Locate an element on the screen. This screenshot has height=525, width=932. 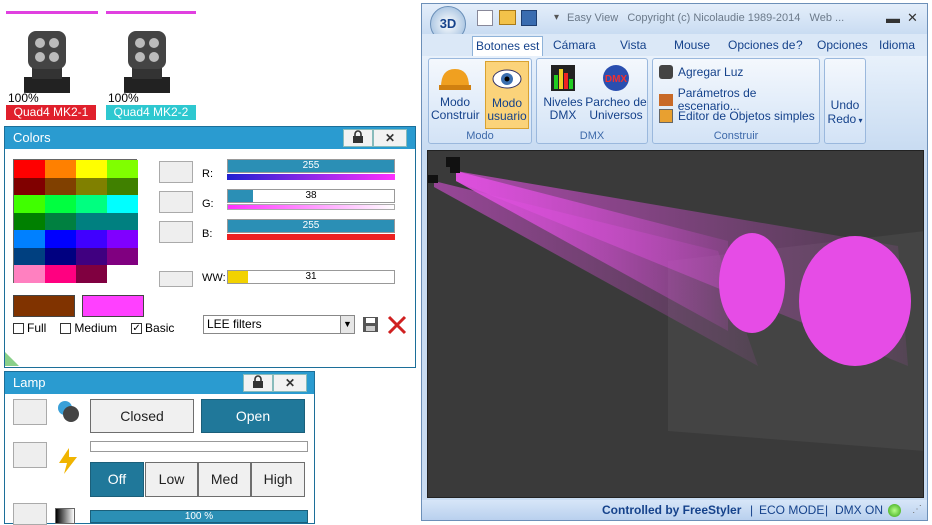
open-folder-icon is located at coordinates (507, 17).